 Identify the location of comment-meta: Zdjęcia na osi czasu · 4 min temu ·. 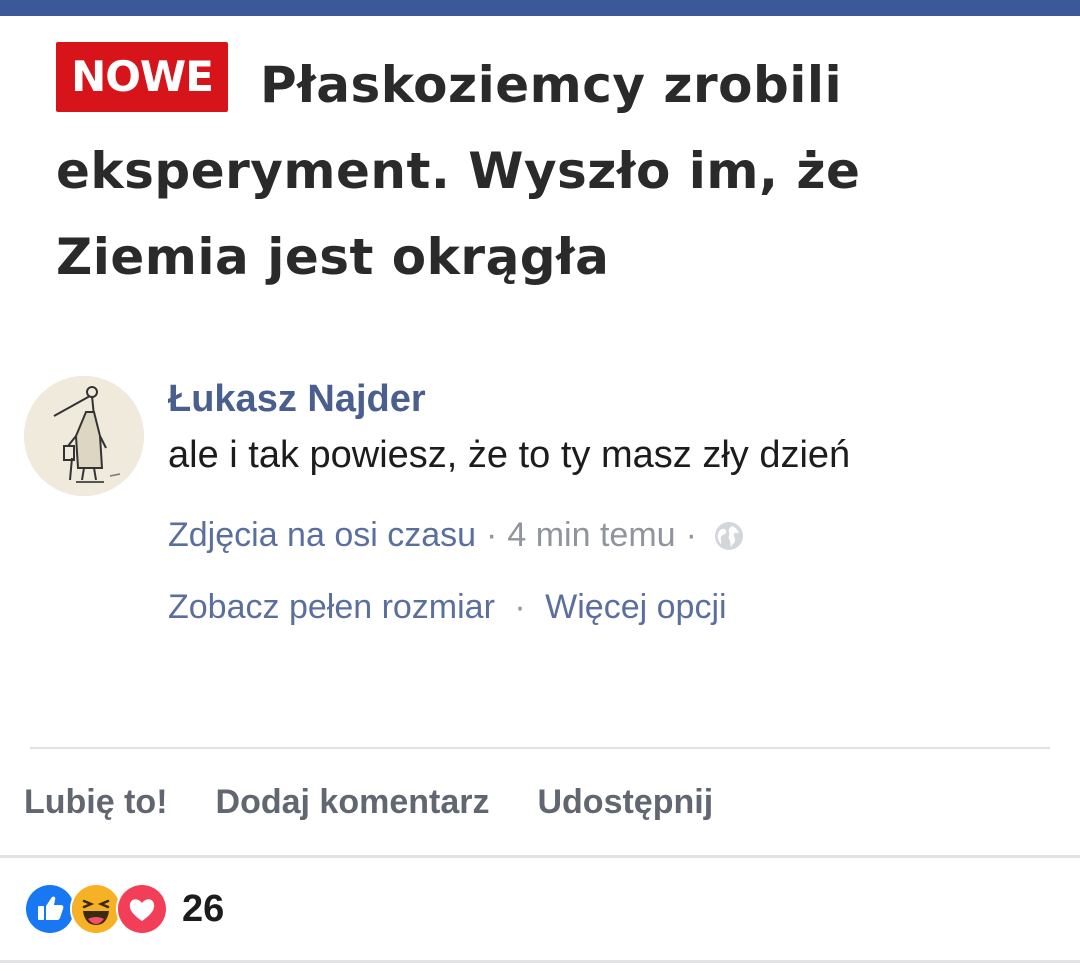
(456, 535).